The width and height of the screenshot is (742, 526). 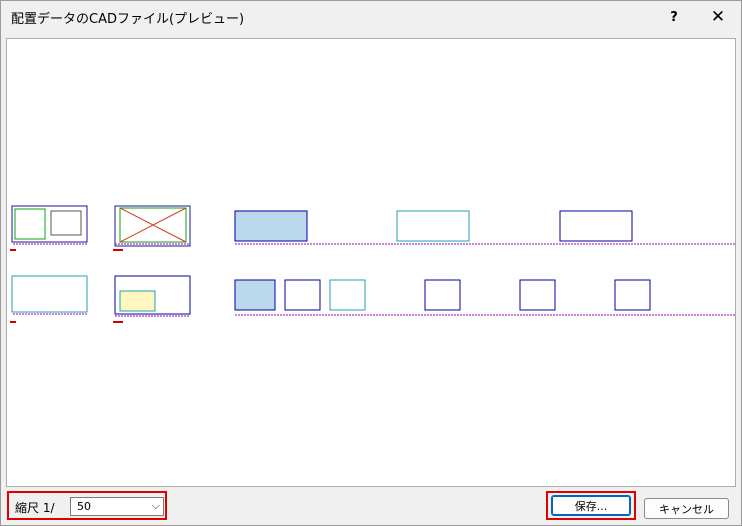 What do you see at coordinates (686, 508) in the screenshot?
I see `cancel-button: キャンセル` at bounding box center [686, 508].